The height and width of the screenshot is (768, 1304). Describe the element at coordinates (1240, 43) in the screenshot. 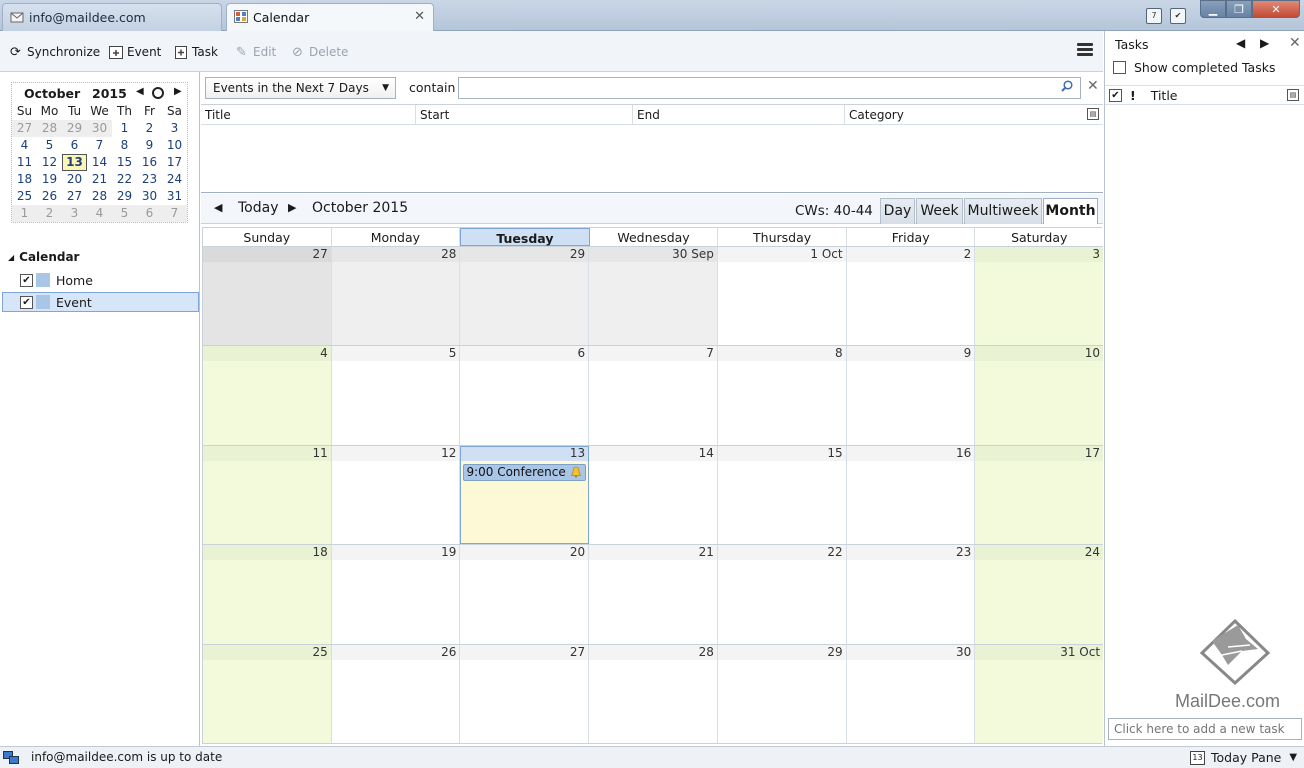

I see `tasks-prev-icon: ◀` at that location.